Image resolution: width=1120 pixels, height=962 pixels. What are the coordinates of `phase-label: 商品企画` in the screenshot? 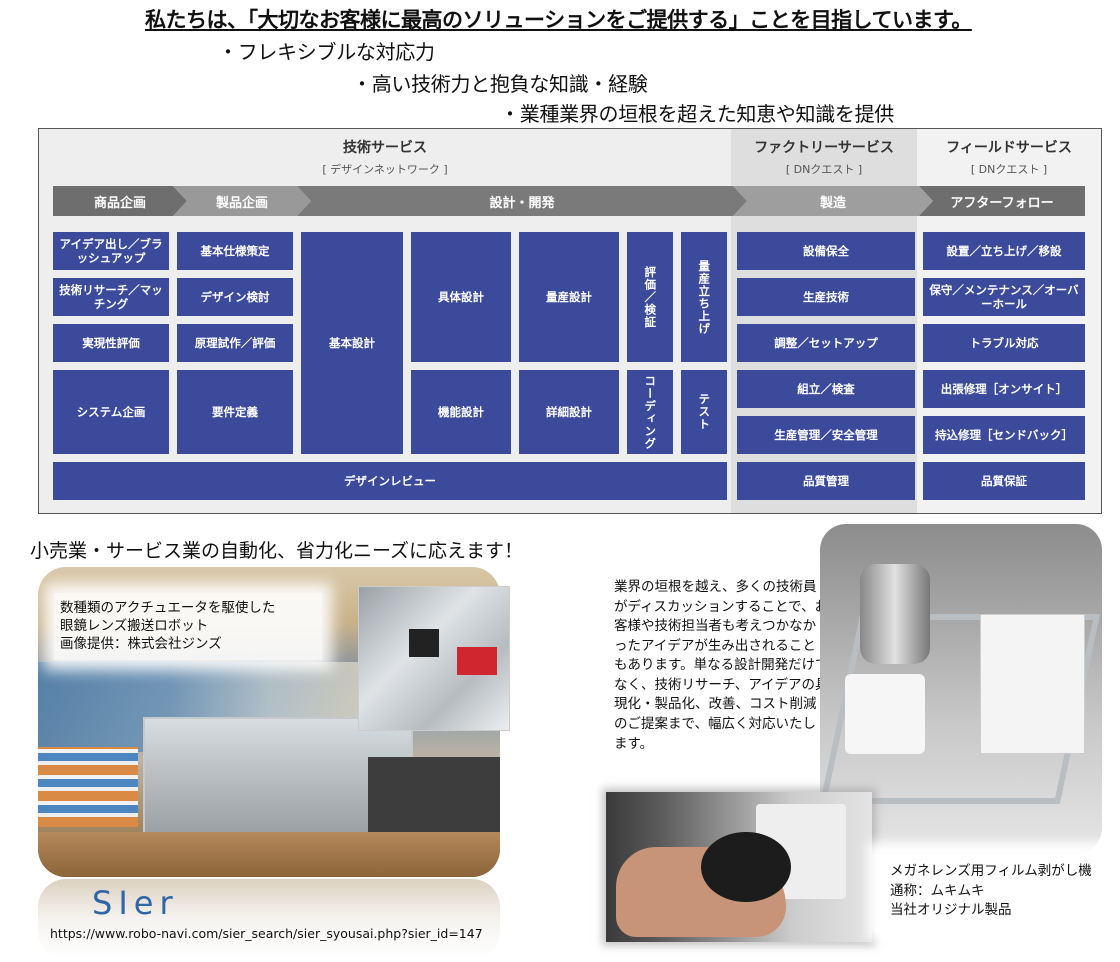 It's located at (119, 203).